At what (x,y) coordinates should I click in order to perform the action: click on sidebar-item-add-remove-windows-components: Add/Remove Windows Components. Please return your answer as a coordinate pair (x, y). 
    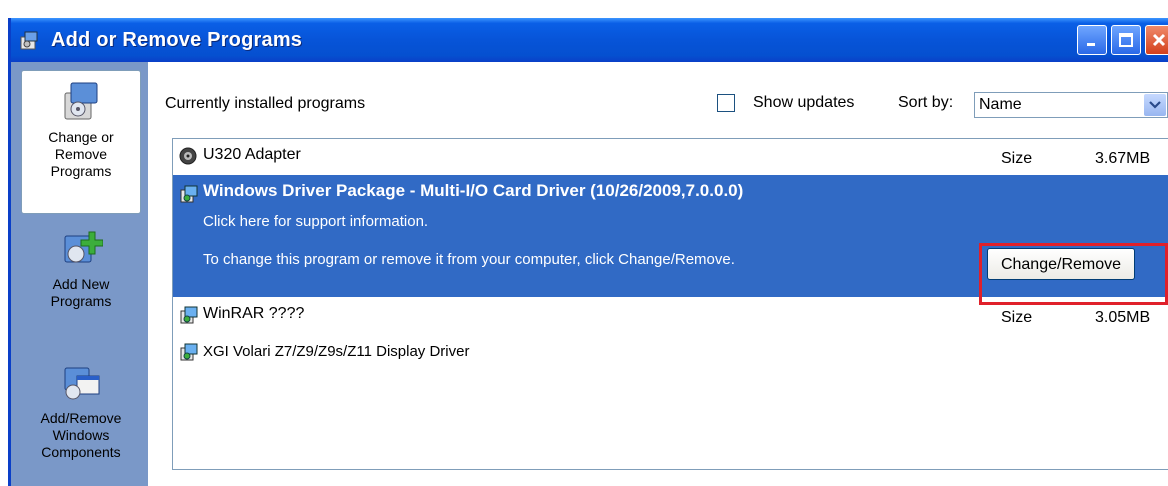
    Looking at the image, I should click on (81, 410).